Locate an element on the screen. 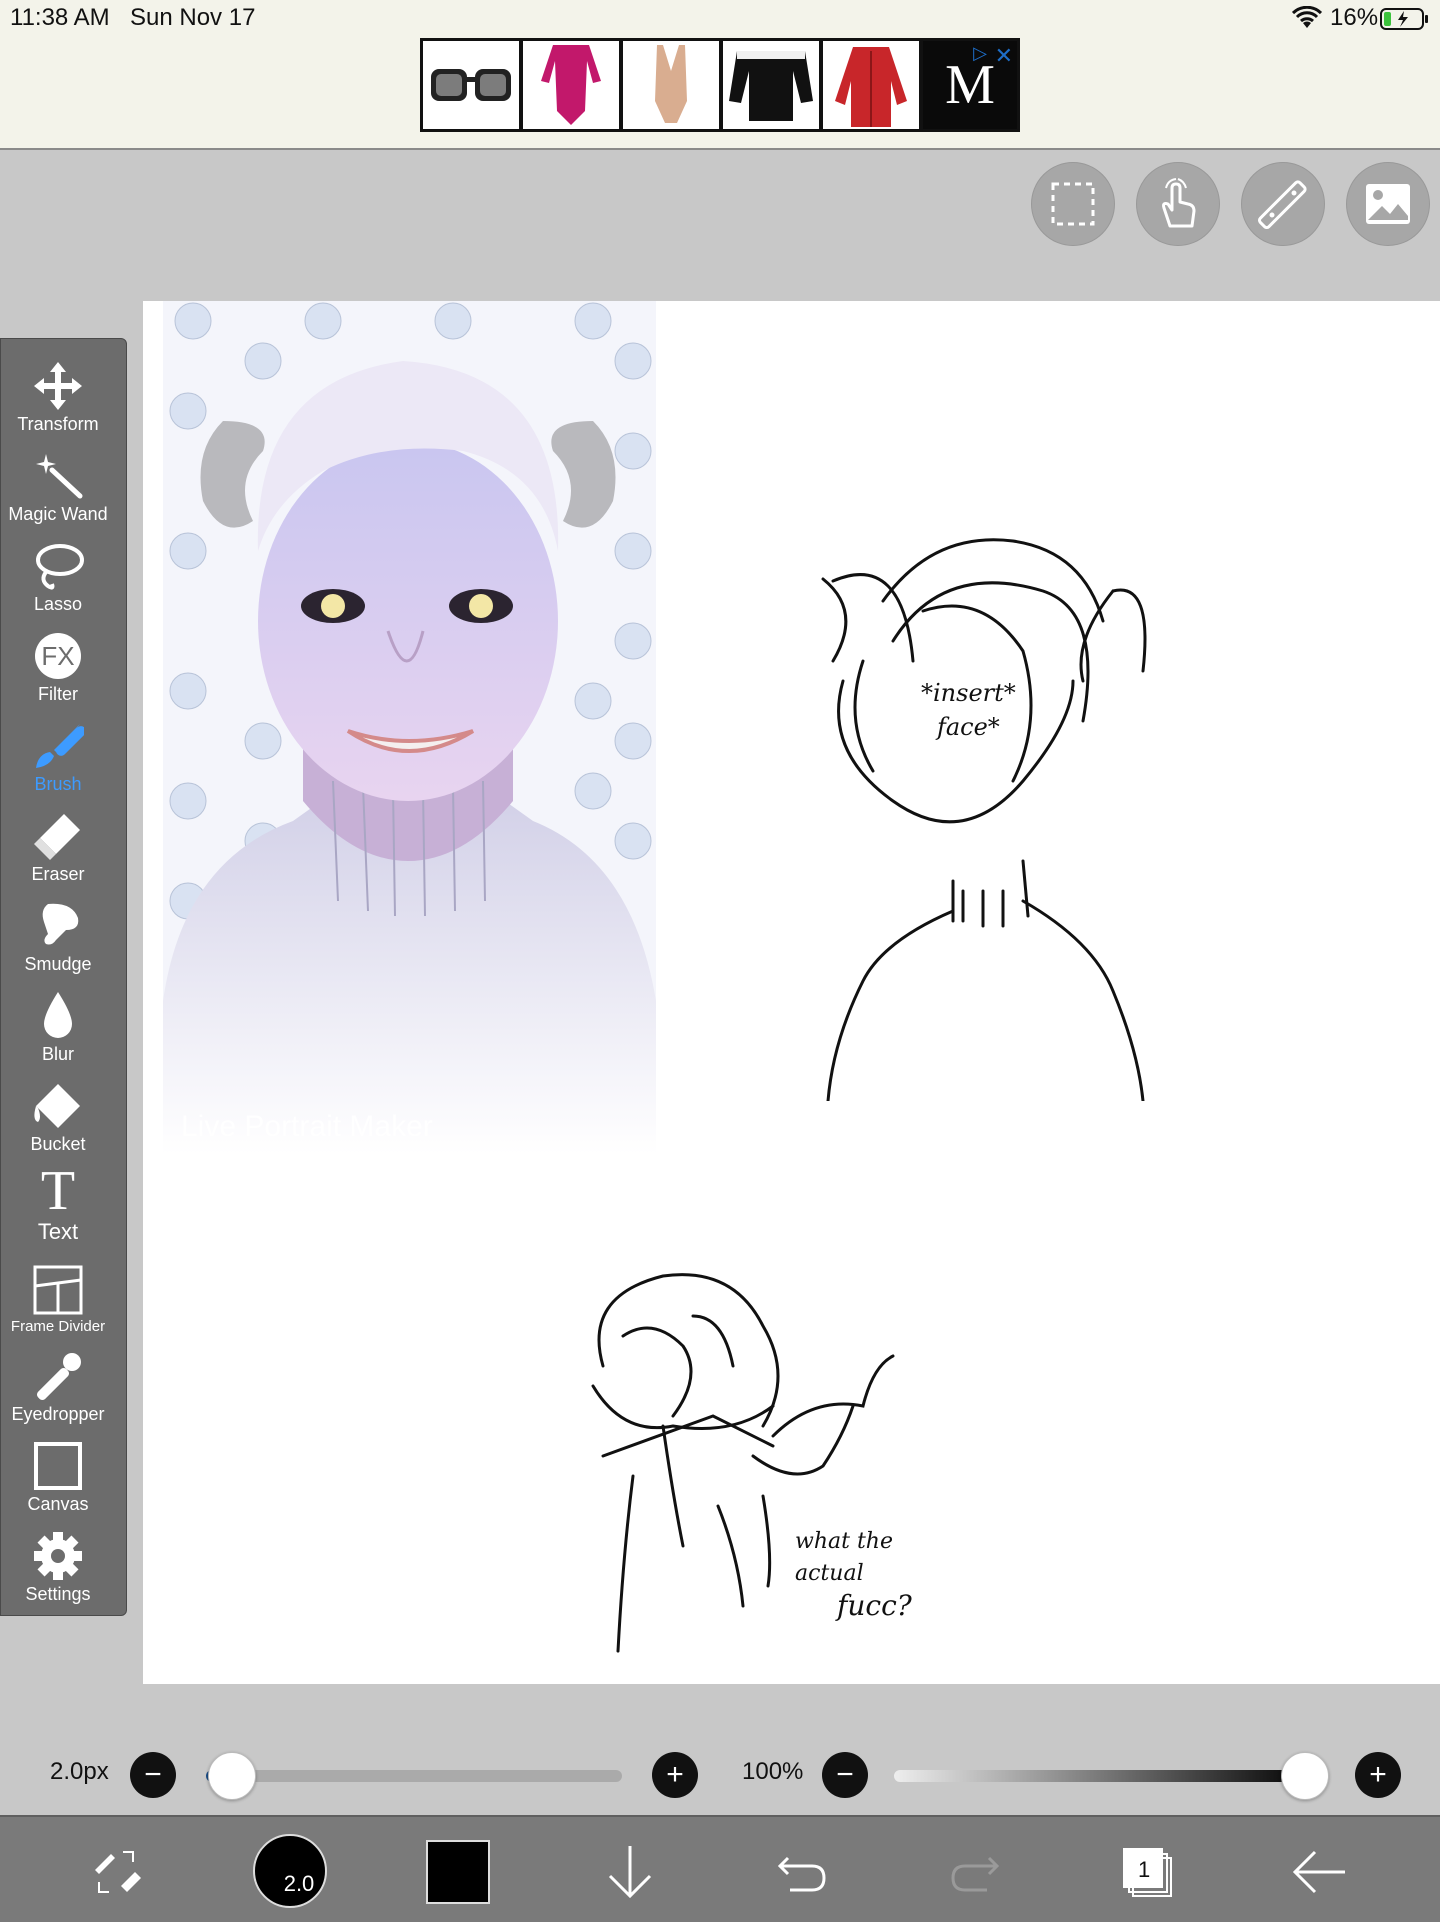 The image size is (1440, 1922). tool-canvas: Canvas is located at coordinates (58, 1471).